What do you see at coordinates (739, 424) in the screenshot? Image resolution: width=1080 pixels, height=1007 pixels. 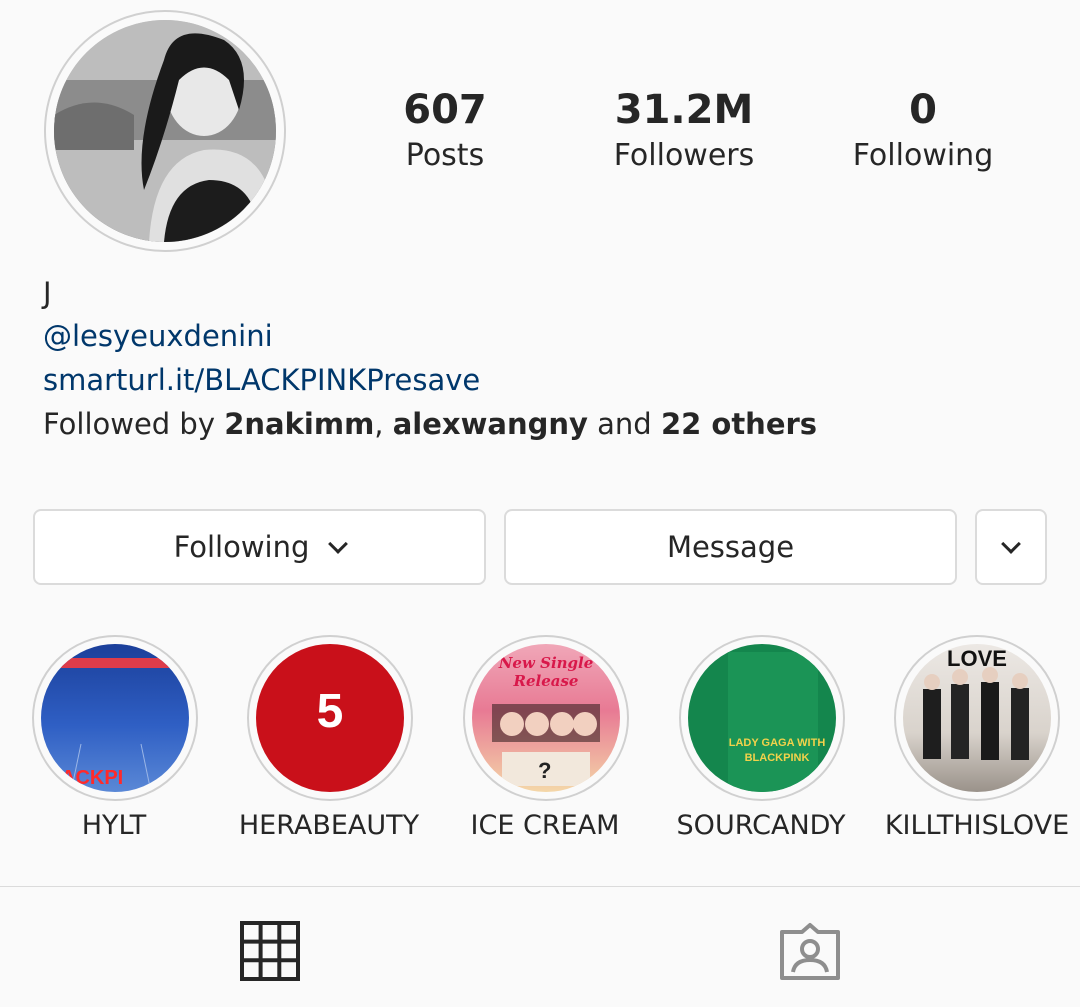 I see `followed-by-others: 22 others` at bounding box center [739, 424].